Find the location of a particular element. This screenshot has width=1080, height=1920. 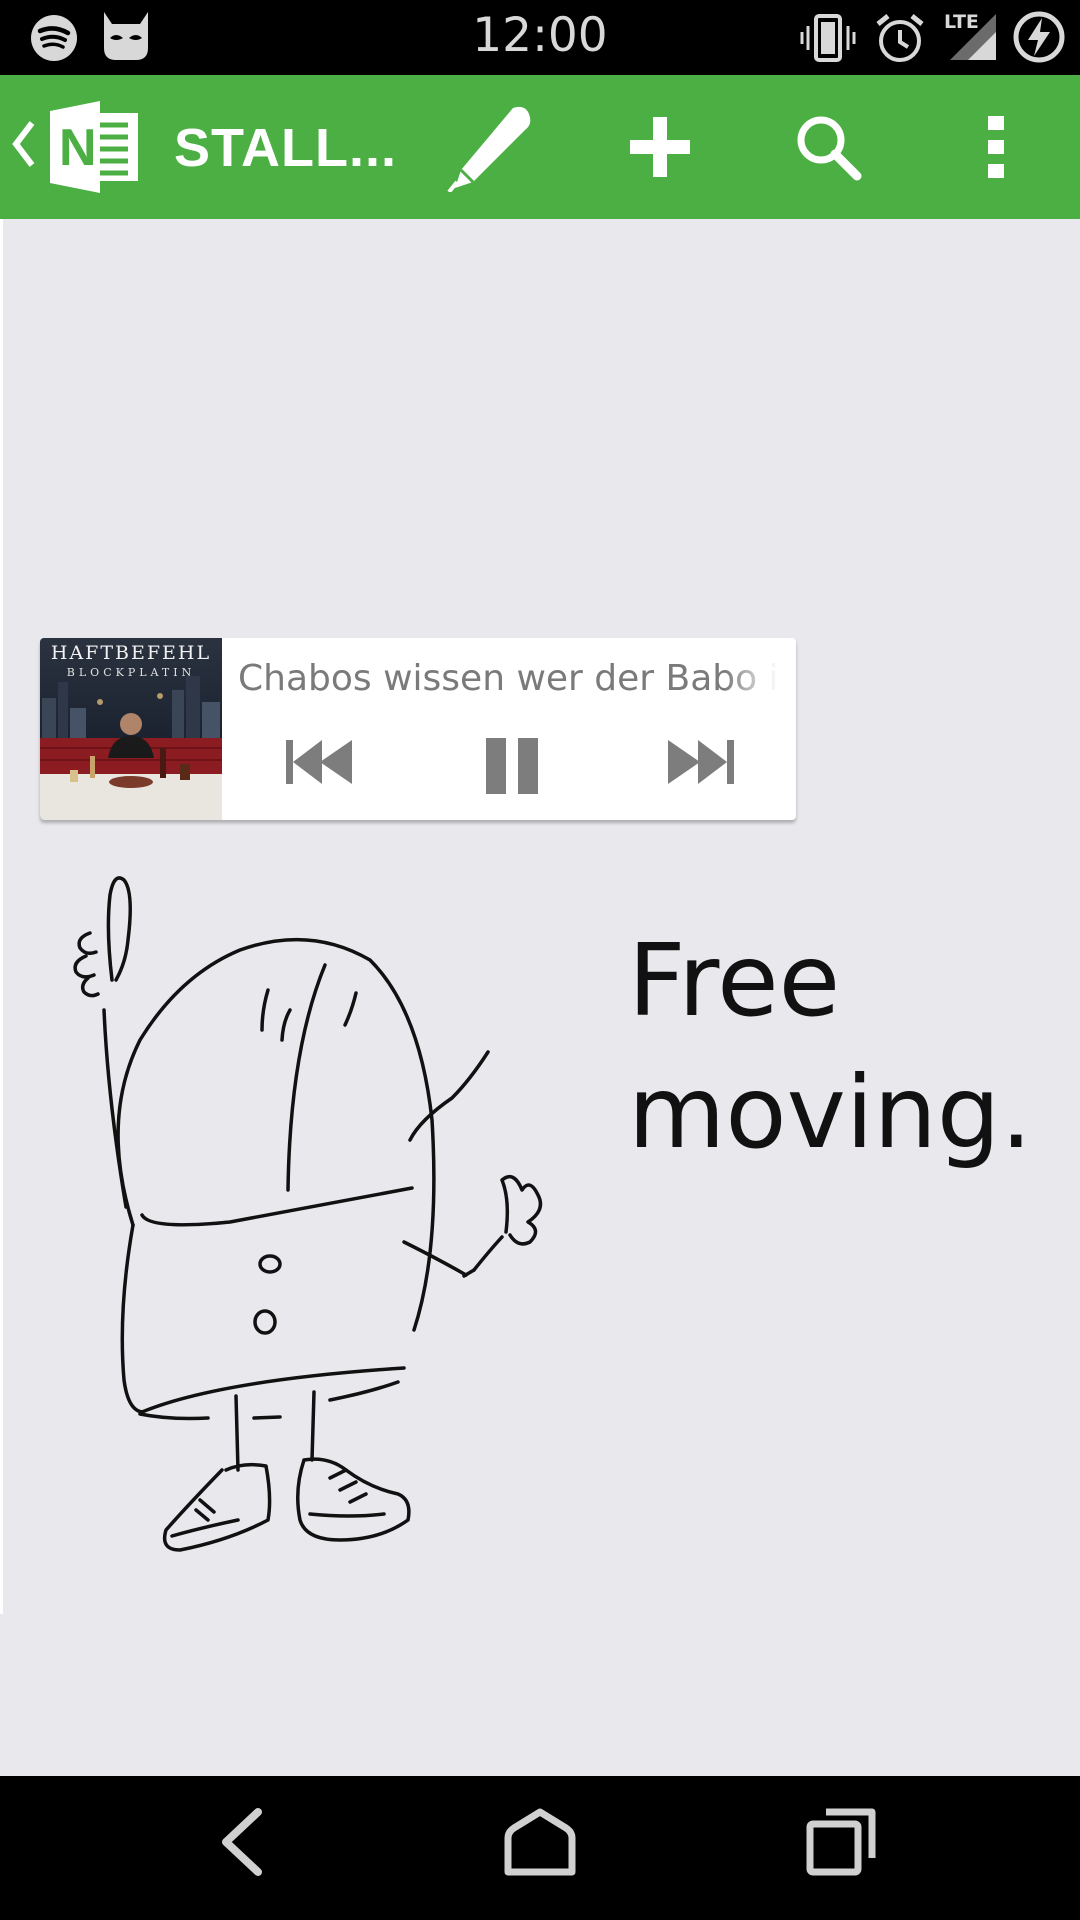

navigation-bar is located at coordinates (540, 1848).